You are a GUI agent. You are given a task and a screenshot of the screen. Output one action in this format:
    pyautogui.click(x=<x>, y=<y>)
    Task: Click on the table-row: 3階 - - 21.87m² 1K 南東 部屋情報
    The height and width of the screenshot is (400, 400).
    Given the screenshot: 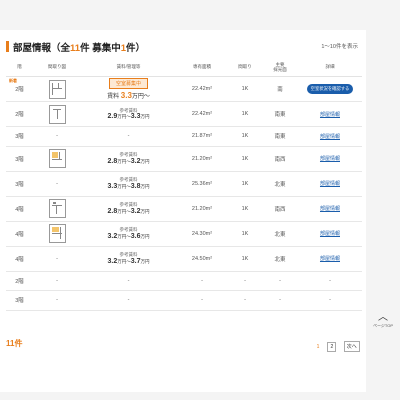 What is the action you would take?
    pyautogui.click(x=184, y=136)
    